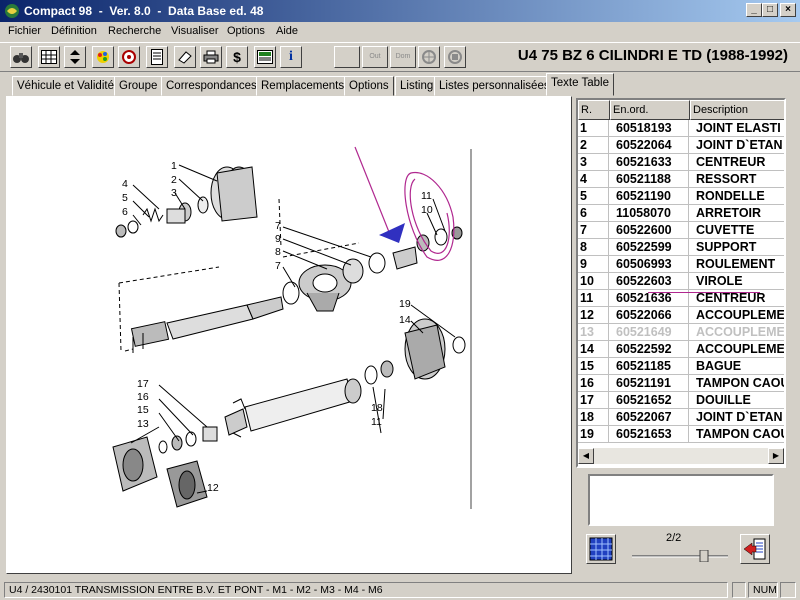 Image resolution: width=800 pixels, height=600 pixels. What do you see at coordinates (681, 366) in the screenshot?
I see `table-row: 15 60521185 BAGUE` at bounding box center [681, 366].